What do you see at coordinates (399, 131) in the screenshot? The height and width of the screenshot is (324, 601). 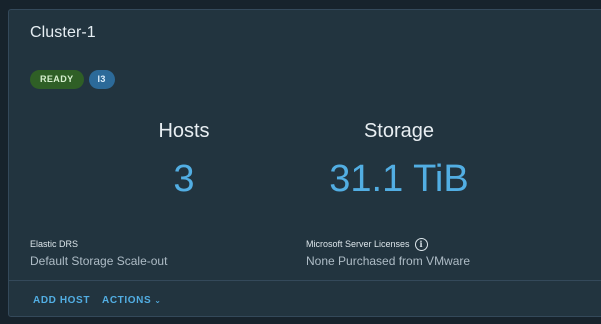 I see `storage-label: Storage` at bounding box center [399, 131].